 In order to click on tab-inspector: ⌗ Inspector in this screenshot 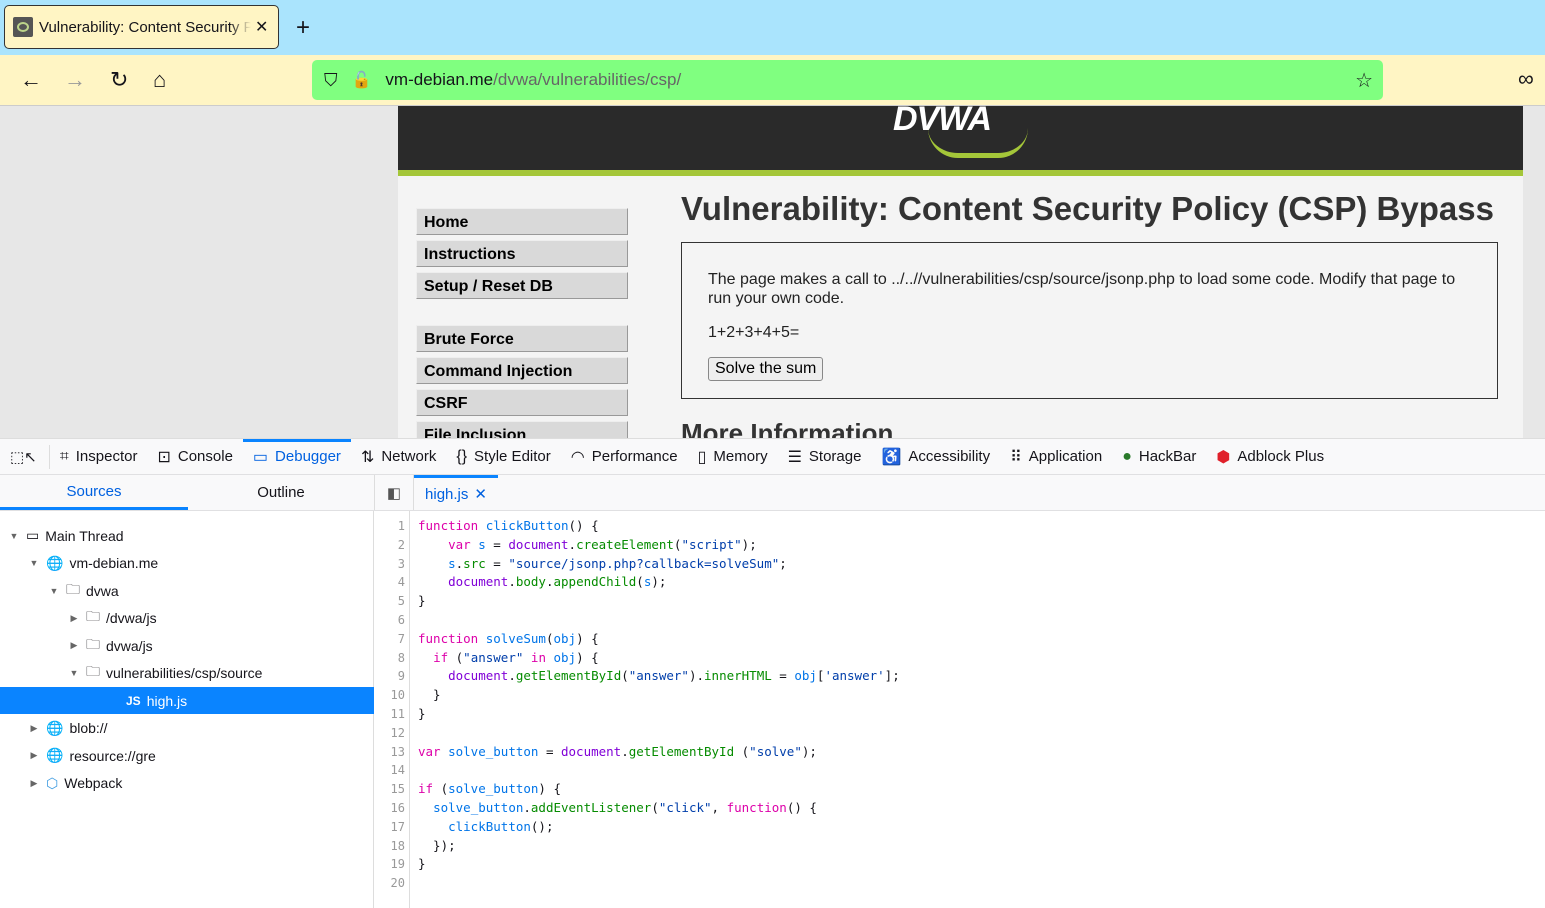, I will do `click(99, 457)`.